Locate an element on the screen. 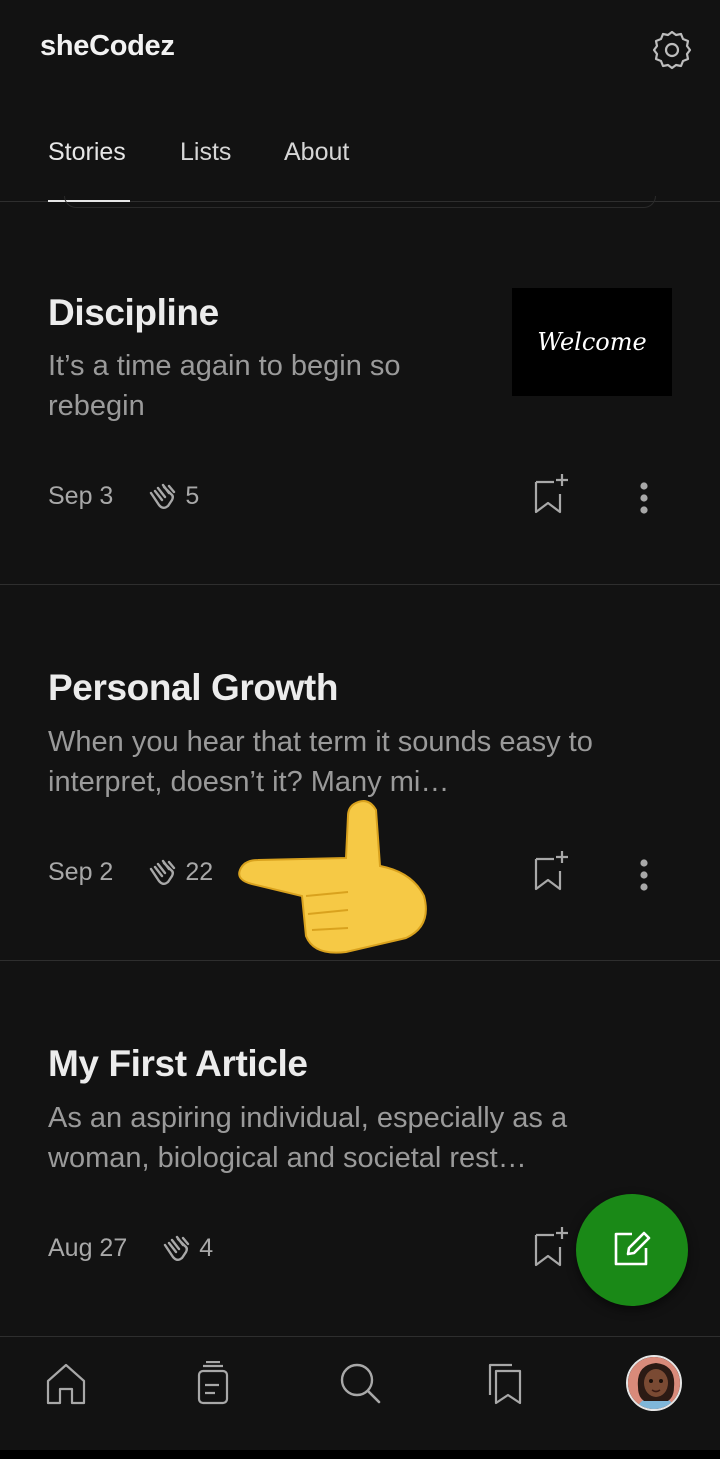 Image resolution: width=720 pixels, height=1459 pixels. scroll-shadow is located at coordinates (360, 202).